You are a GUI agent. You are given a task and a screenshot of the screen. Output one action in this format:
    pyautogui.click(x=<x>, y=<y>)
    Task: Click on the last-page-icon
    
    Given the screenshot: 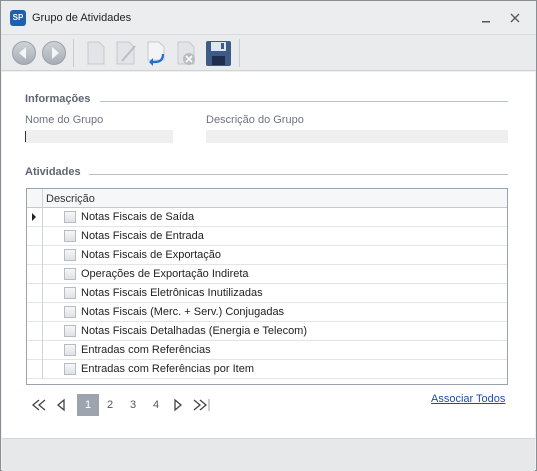 What is the action you would take?
    pyautogui.click(x=201, y=405)
    